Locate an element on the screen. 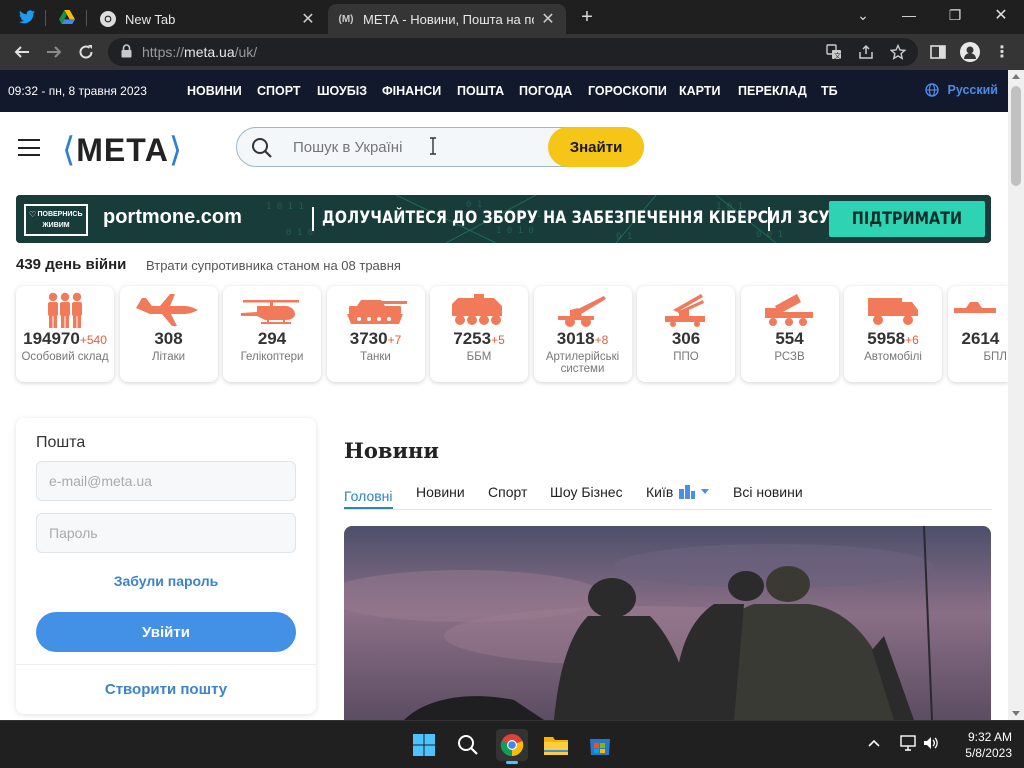 This screenshot has width=1024, height=768. bookmark-star-icon is located at coordinates (898, 52).